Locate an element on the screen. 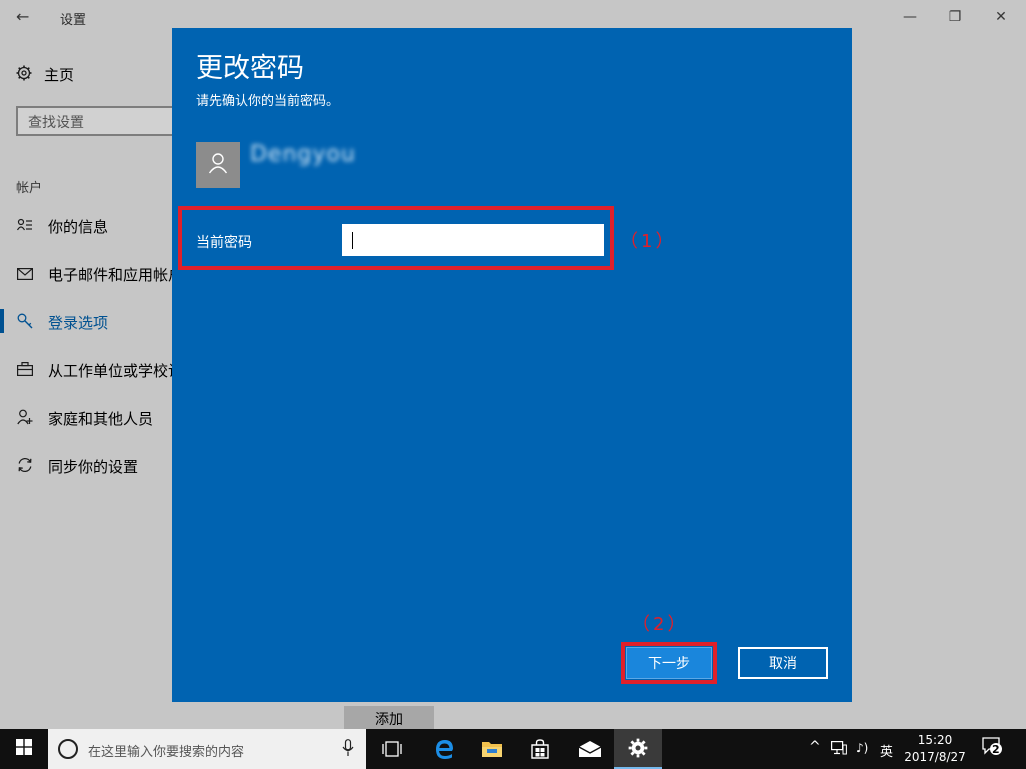 This screenshot has height=769, width=1026. ime-indicator: 英 is located at coordinates (886, 750).